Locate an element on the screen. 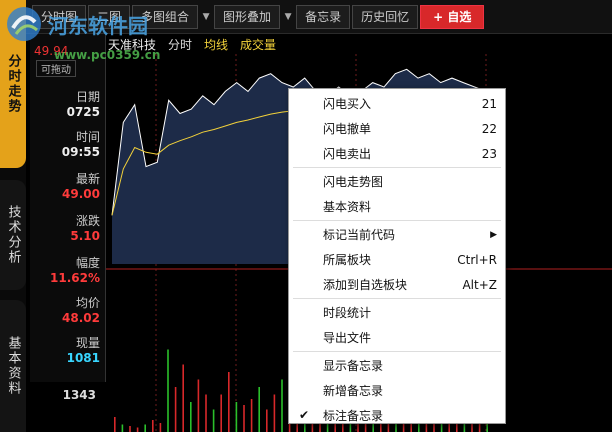 This screenshot has width=612, height=432. intraday-chart-button: 分时图 is located at coordinates (59, 16).